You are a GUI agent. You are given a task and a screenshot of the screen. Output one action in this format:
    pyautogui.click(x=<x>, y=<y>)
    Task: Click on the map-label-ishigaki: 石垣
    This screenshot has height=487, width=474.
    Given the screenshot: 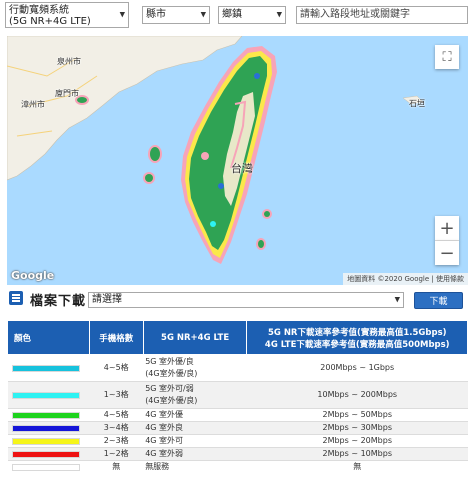 What is the action you would take?
    pyautogui.click(x=417, y=103)
    